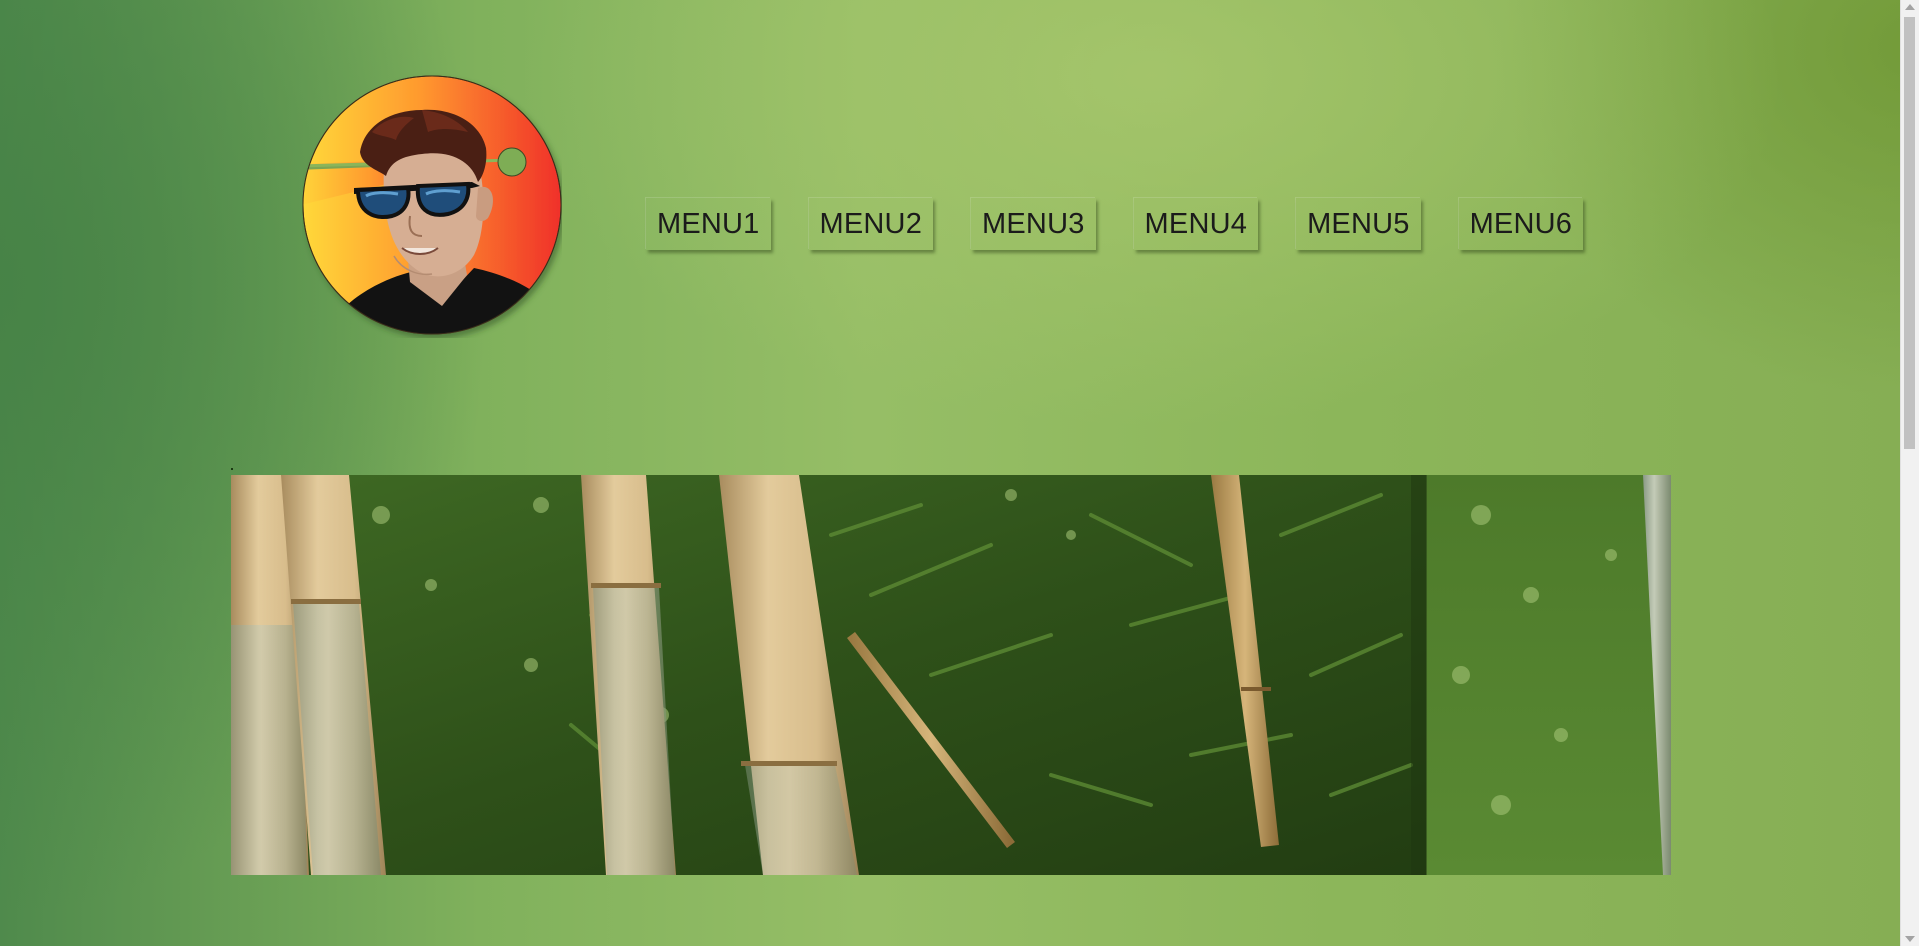 This screenshot has width=1919, height=946. Describe the element at coordinates (1196, 224) in the screenshot. I see `menu4-button: MENU4` at that location.